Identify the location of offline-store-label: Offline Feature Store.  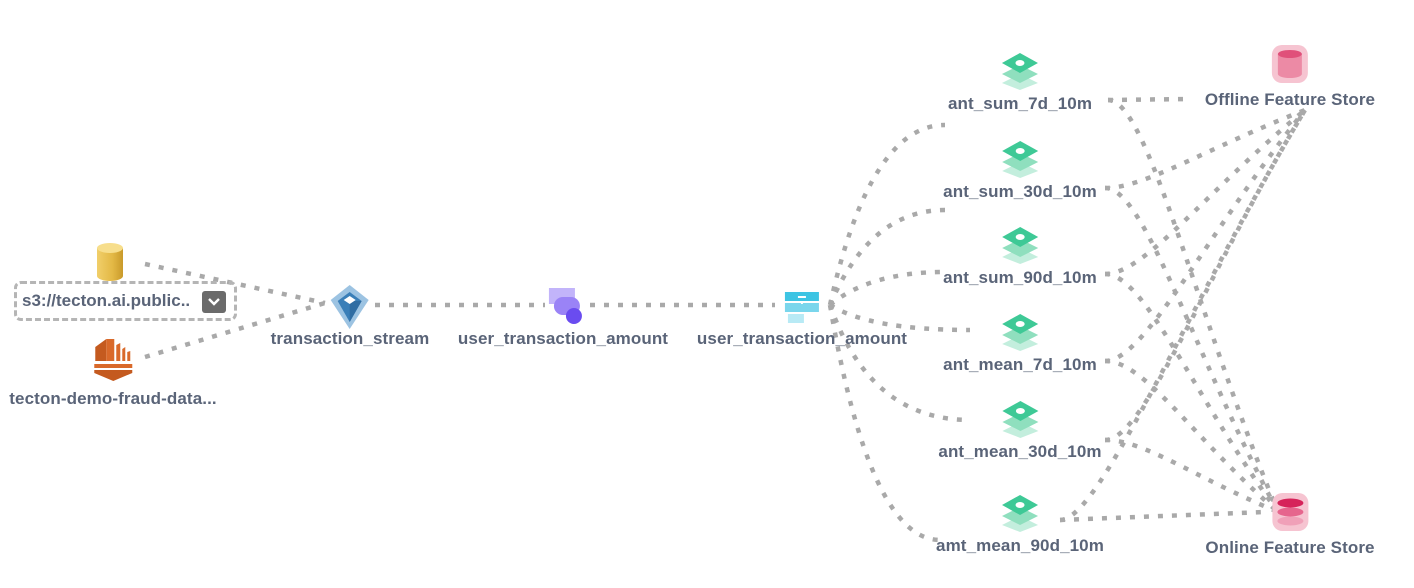
(1290, 99).